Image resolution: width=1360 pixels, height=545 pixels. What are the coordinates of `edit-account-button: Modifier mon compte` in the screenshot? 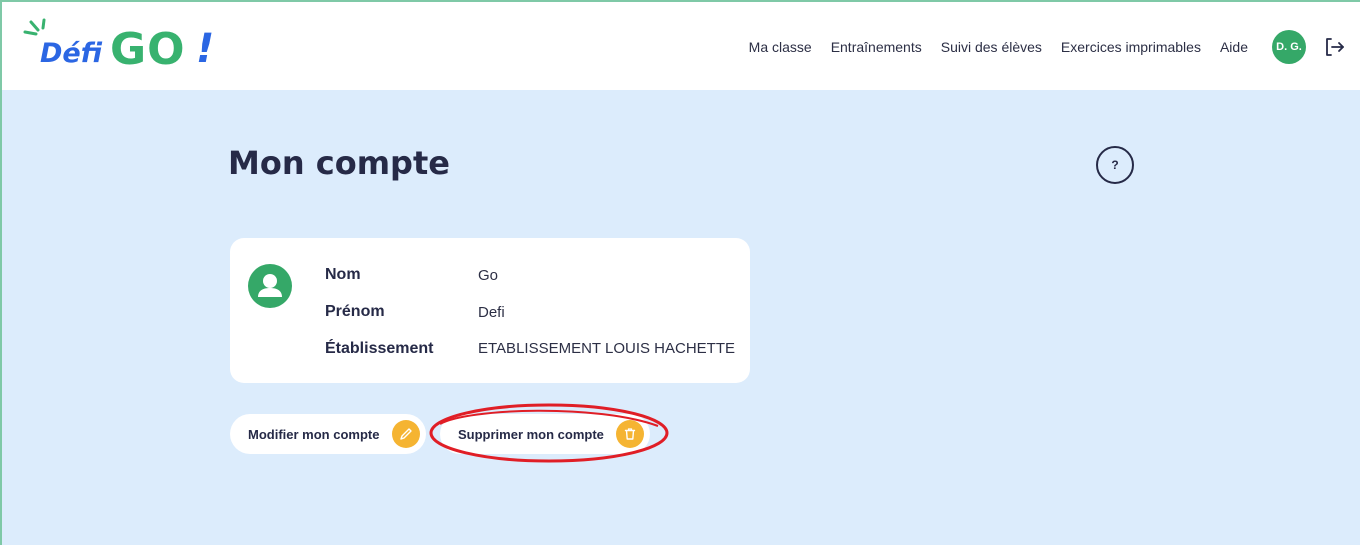 It's located at (328, 434).